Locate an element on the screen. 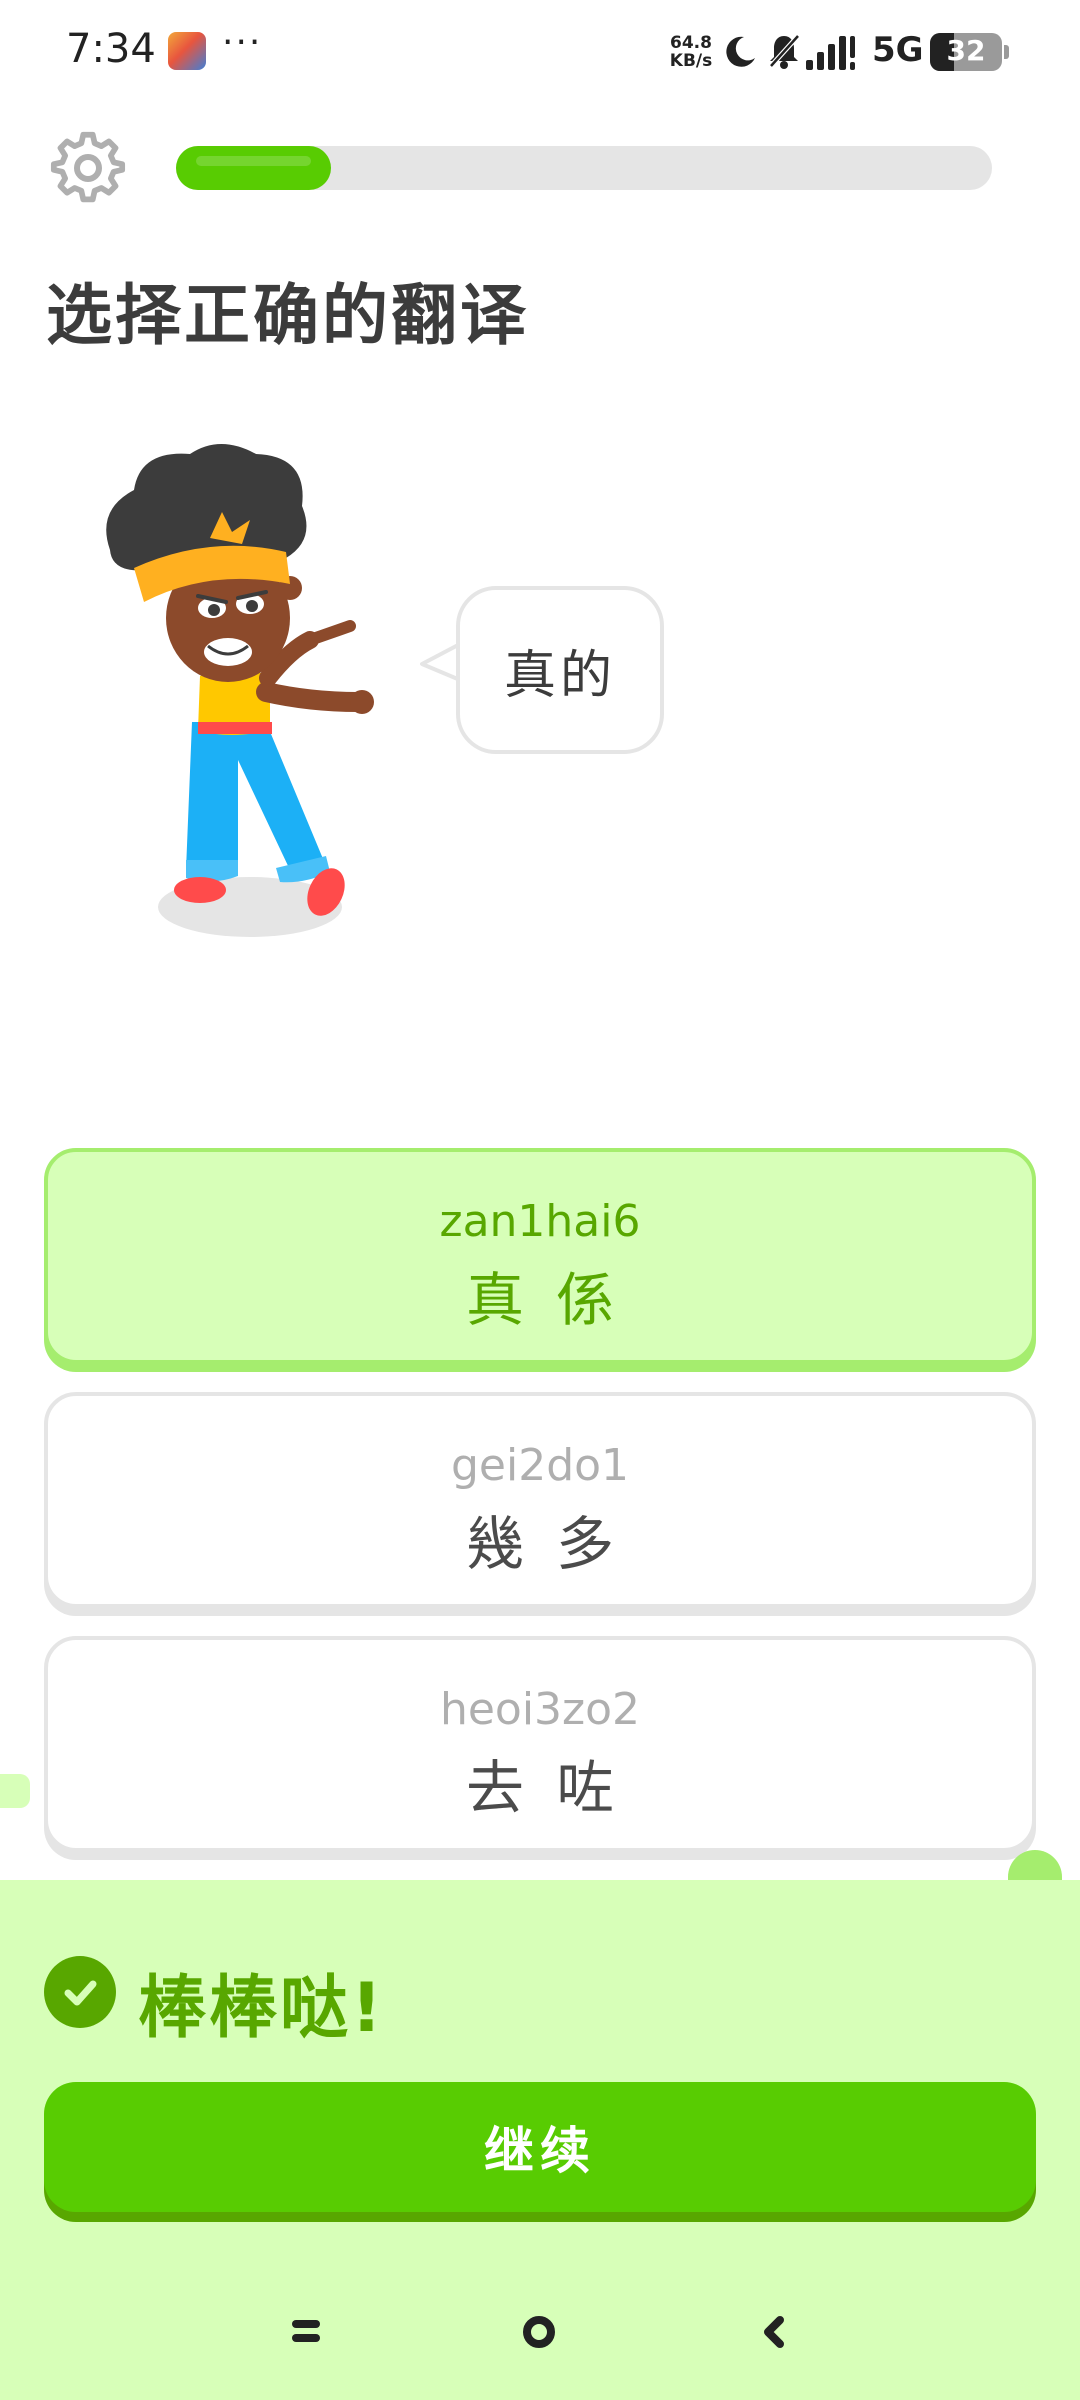  gear-icon is located at coordinates (88, 167).